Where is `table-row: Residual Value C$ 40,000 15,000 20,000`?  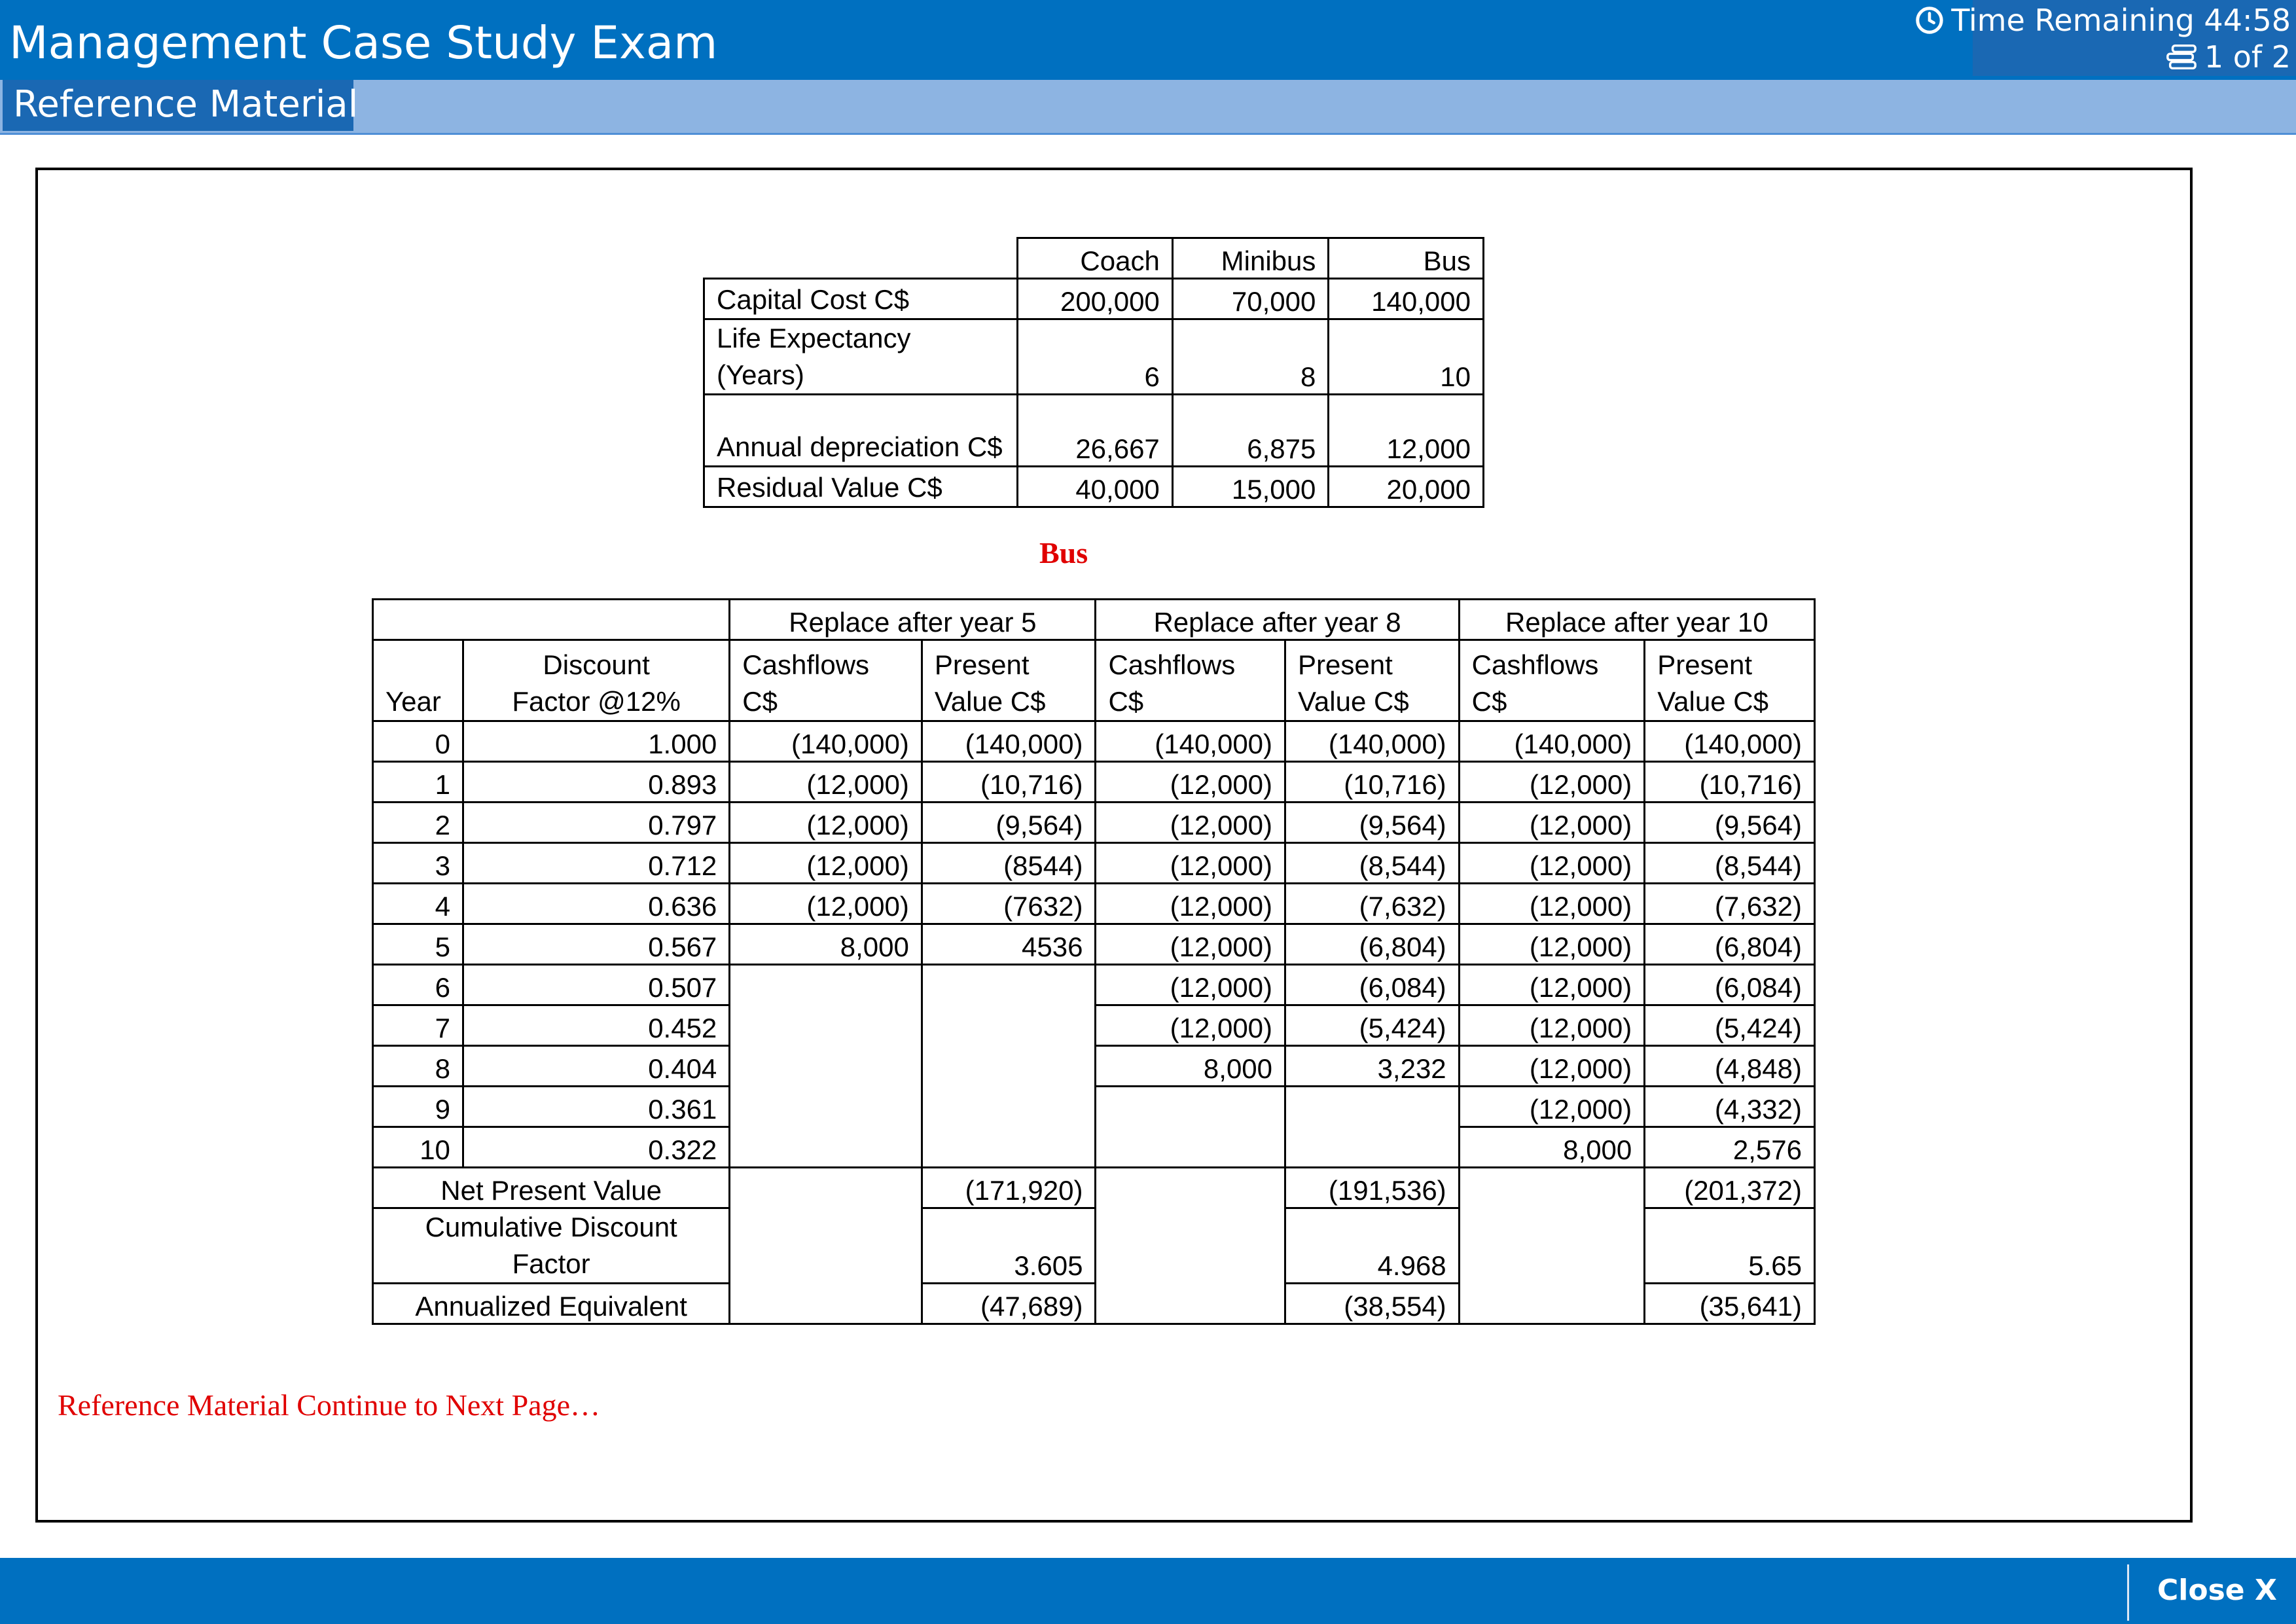 table-row: Residual Value C$ 40,000 15,000 20,000 is located at coordinates (1093, 486).